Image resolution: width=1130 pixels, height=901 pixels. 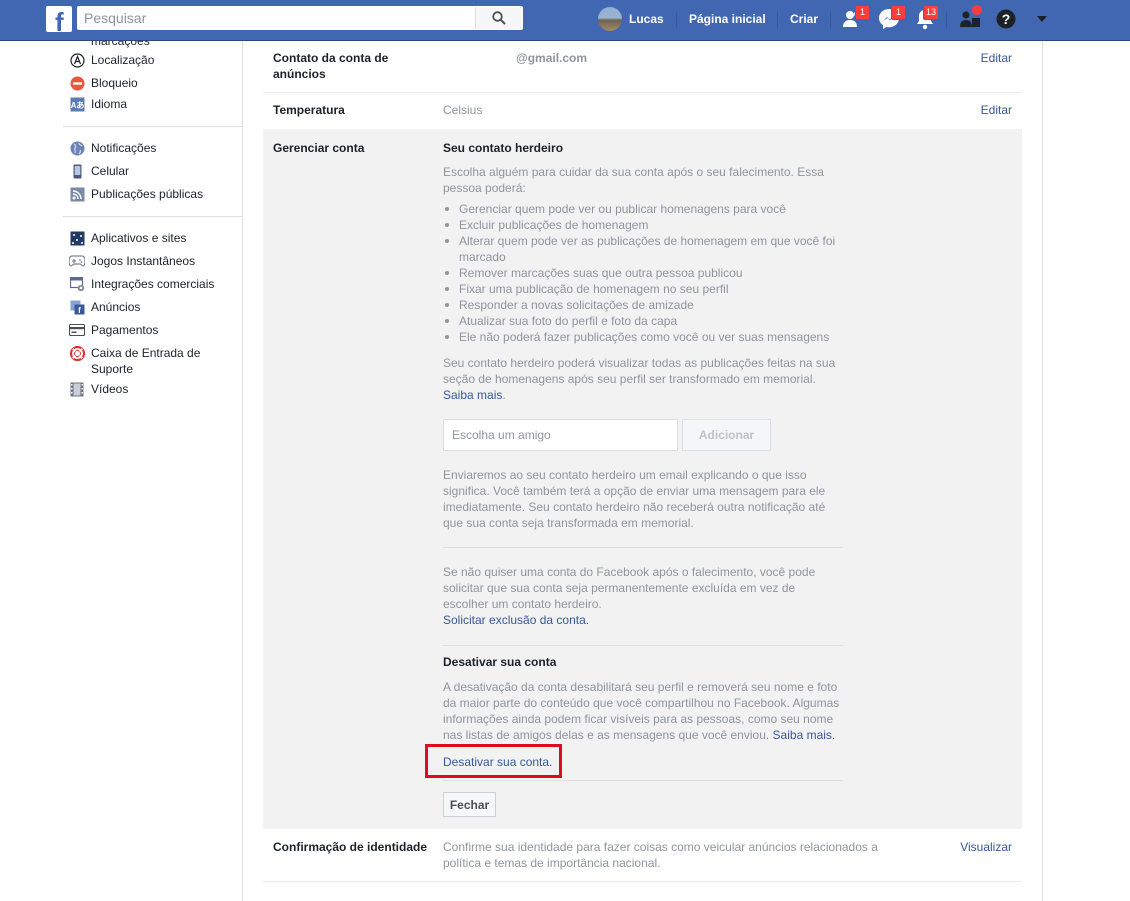 What do you see at coordinates (631, 19) in the screenshot?
I see `profile-link: Lucas` at bounding box center [631, 19].